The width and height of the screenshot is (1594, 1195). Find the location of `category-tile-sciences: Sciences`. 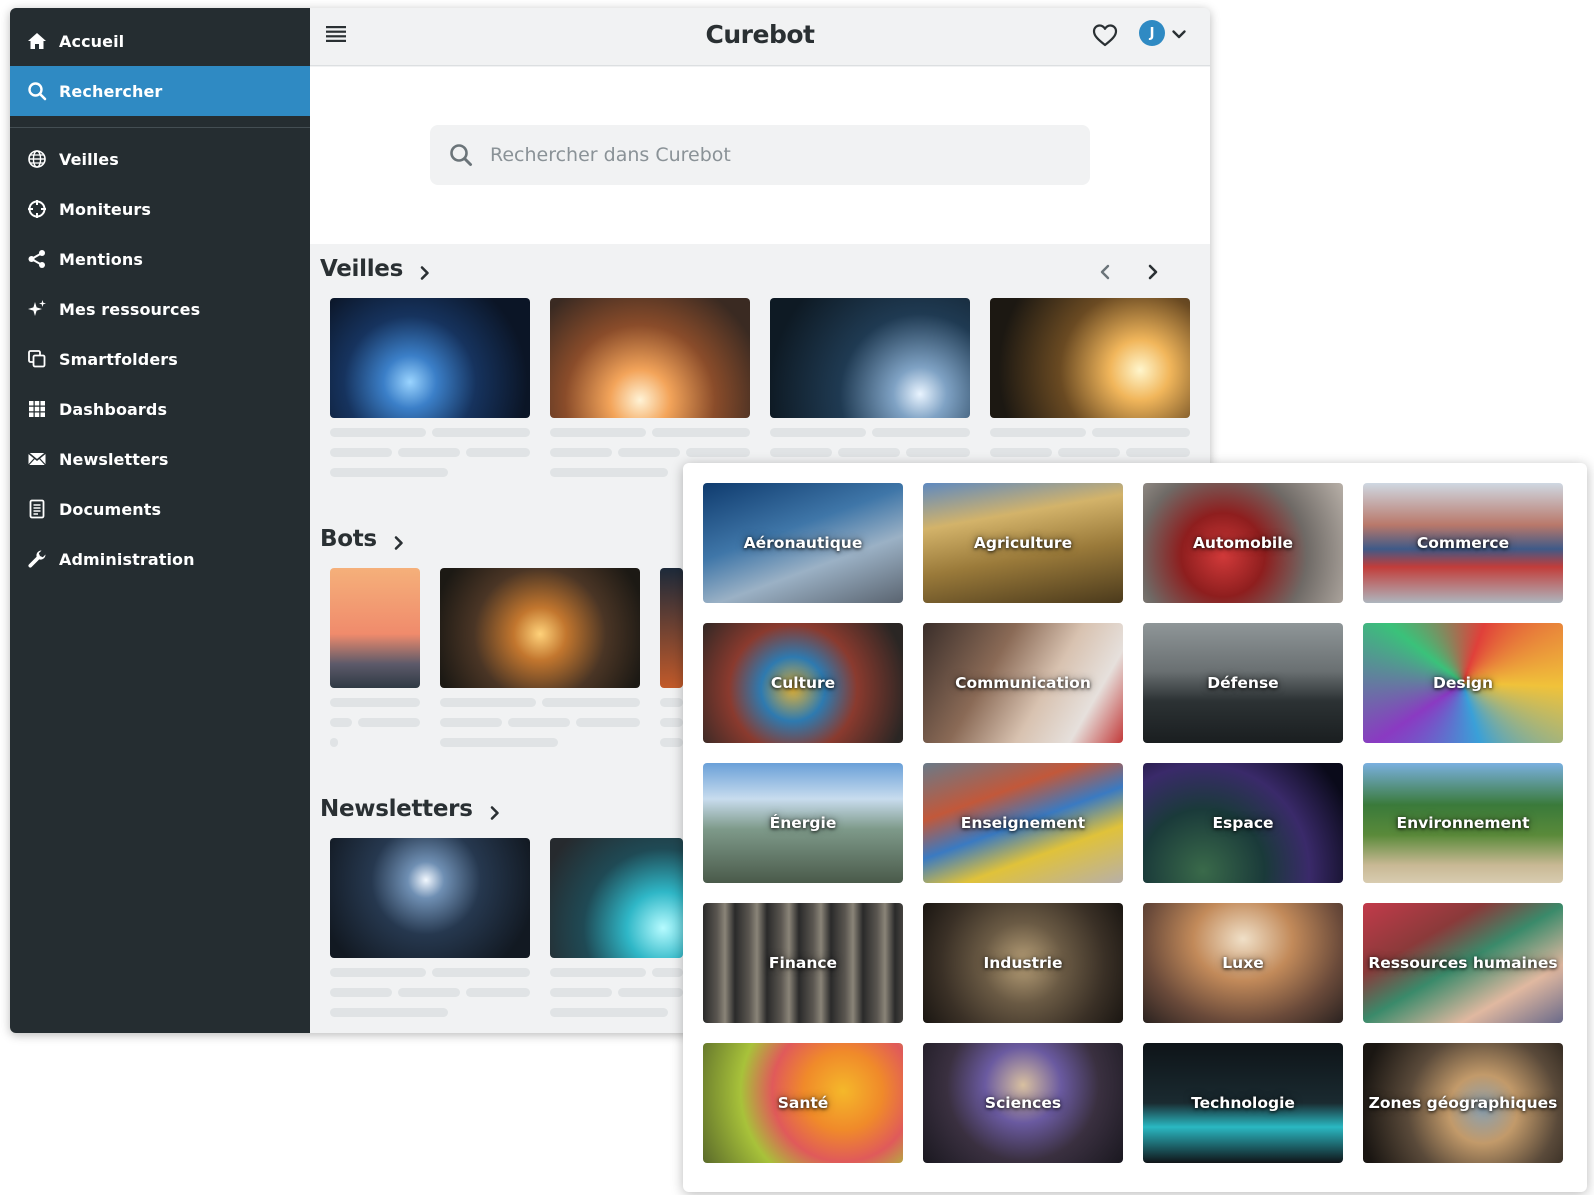

category-tile-sciences: Sciences is located at coordinates (1023, 1103).